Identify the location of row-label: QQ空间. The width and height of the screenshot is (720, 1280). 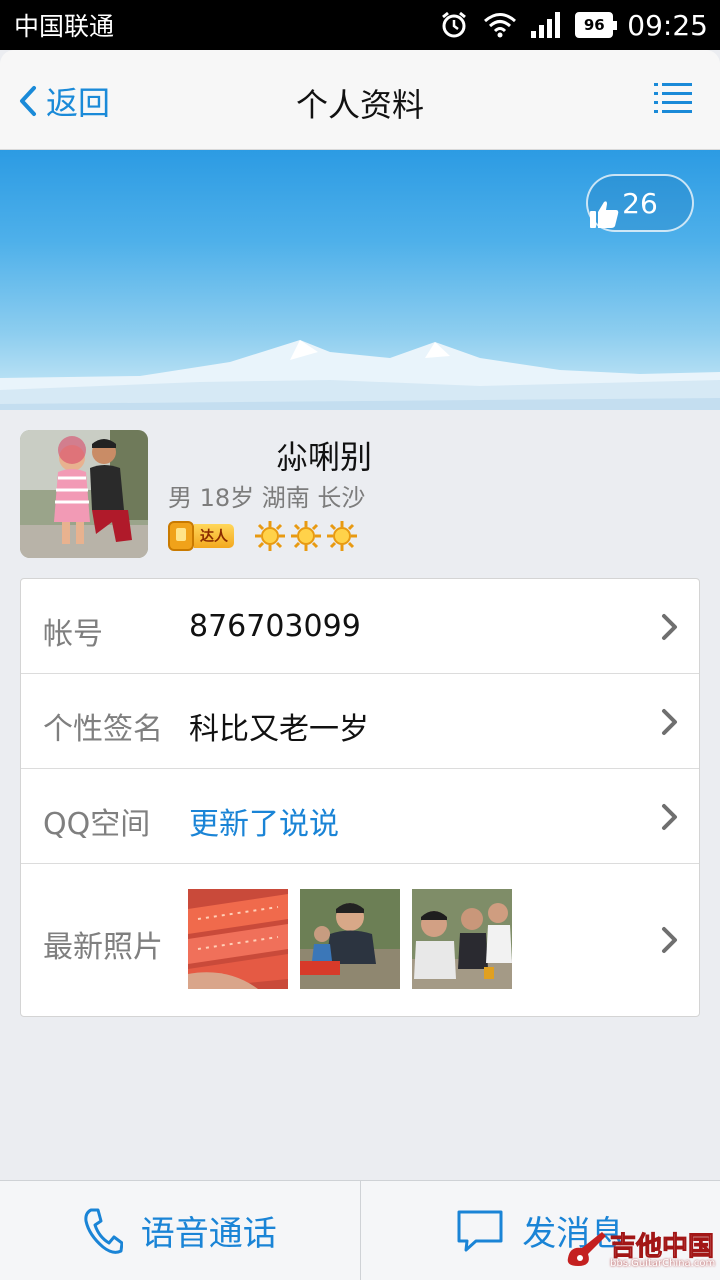
(97, 824).